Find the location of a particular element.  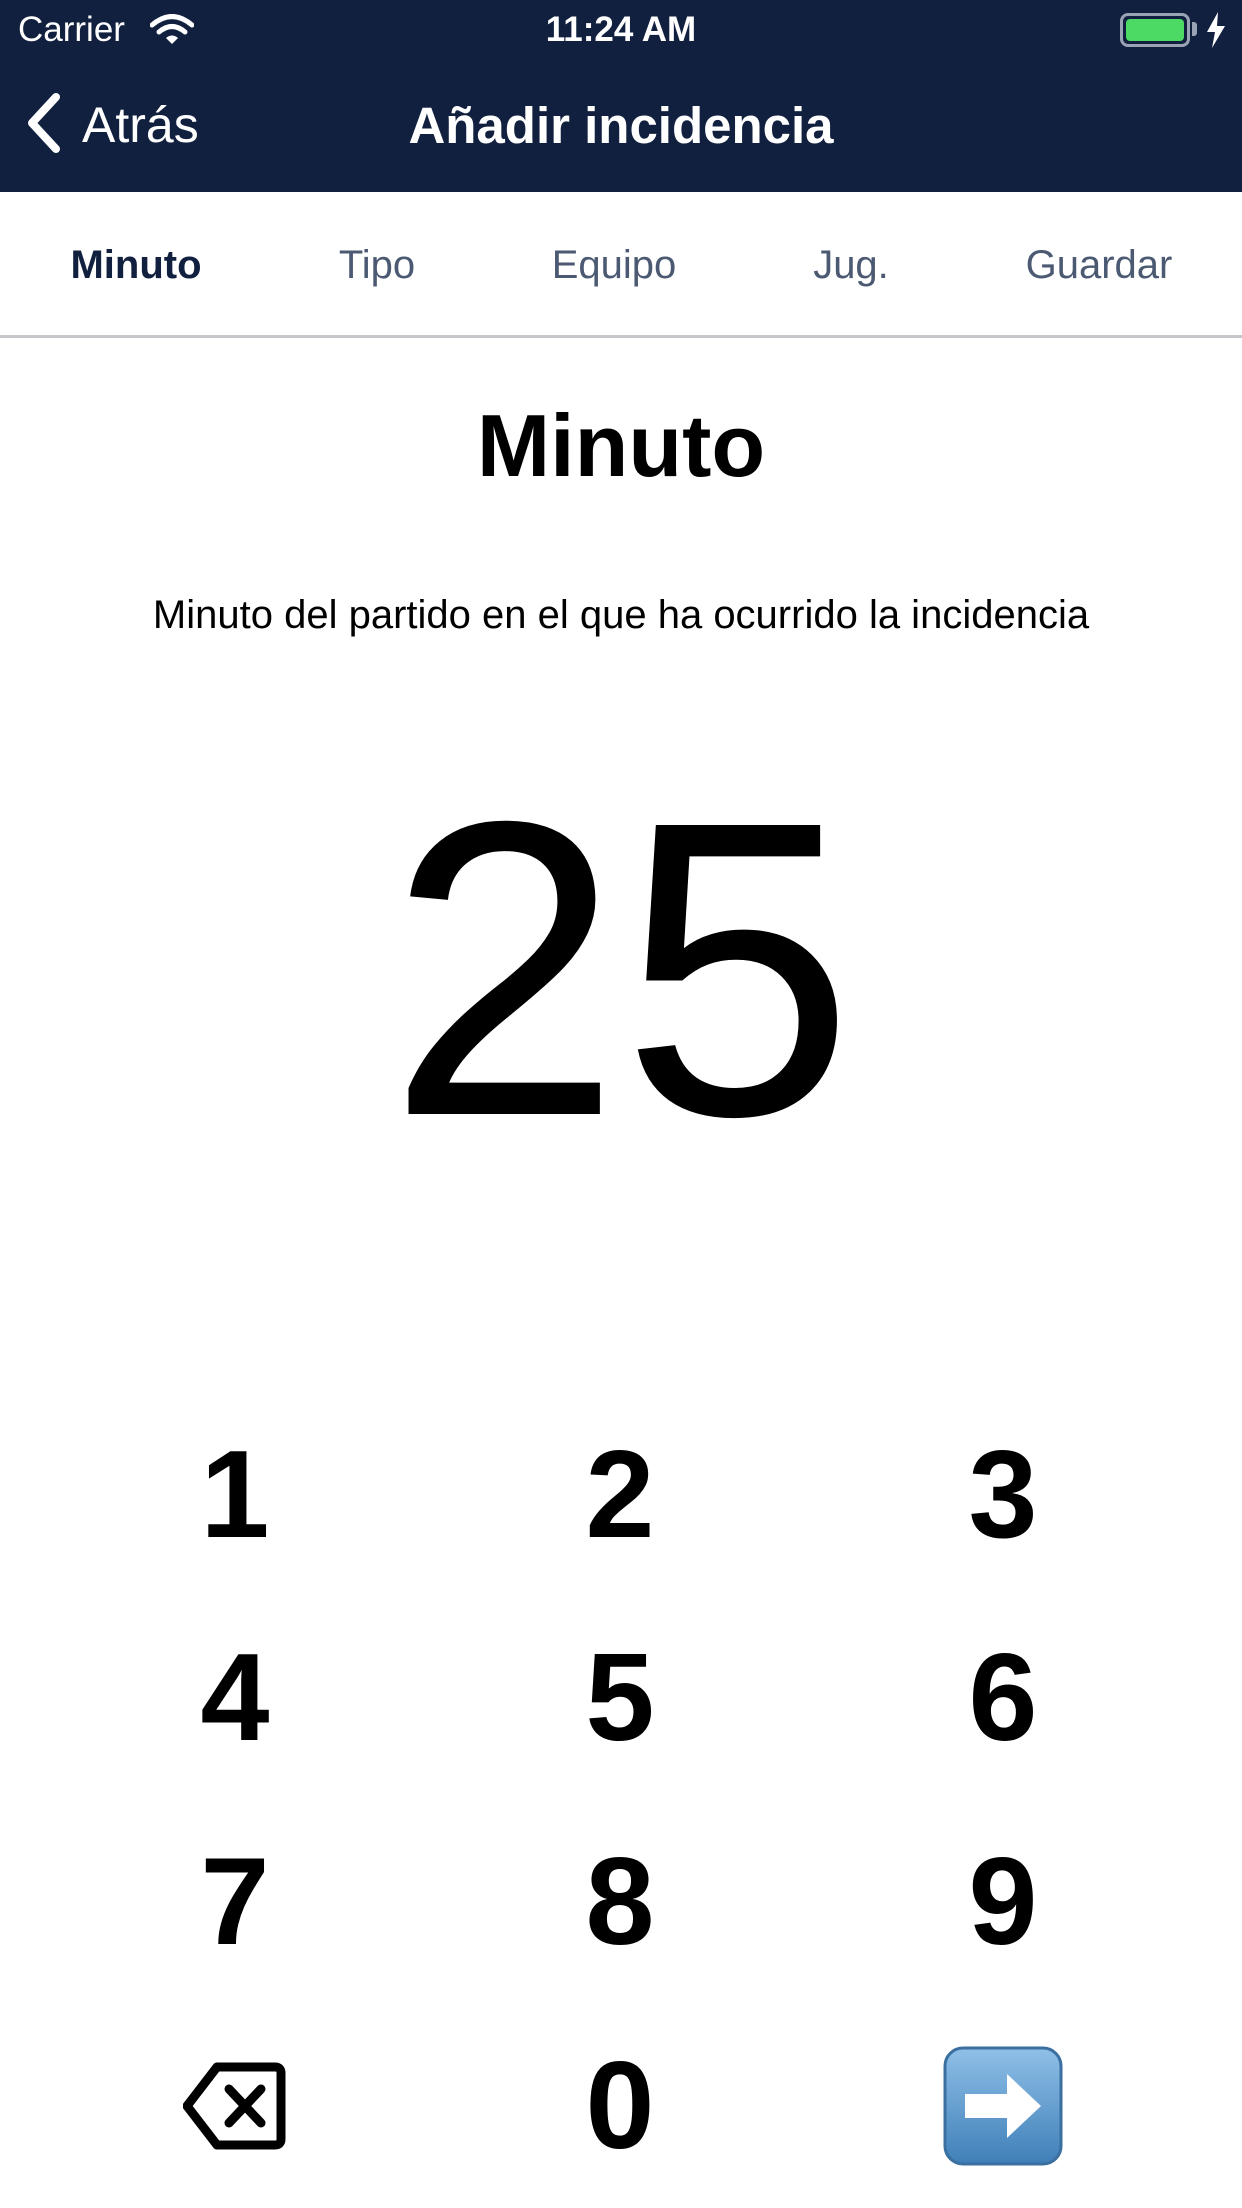

tab-guardar: Guardar is located at coordinates (1099, 265).